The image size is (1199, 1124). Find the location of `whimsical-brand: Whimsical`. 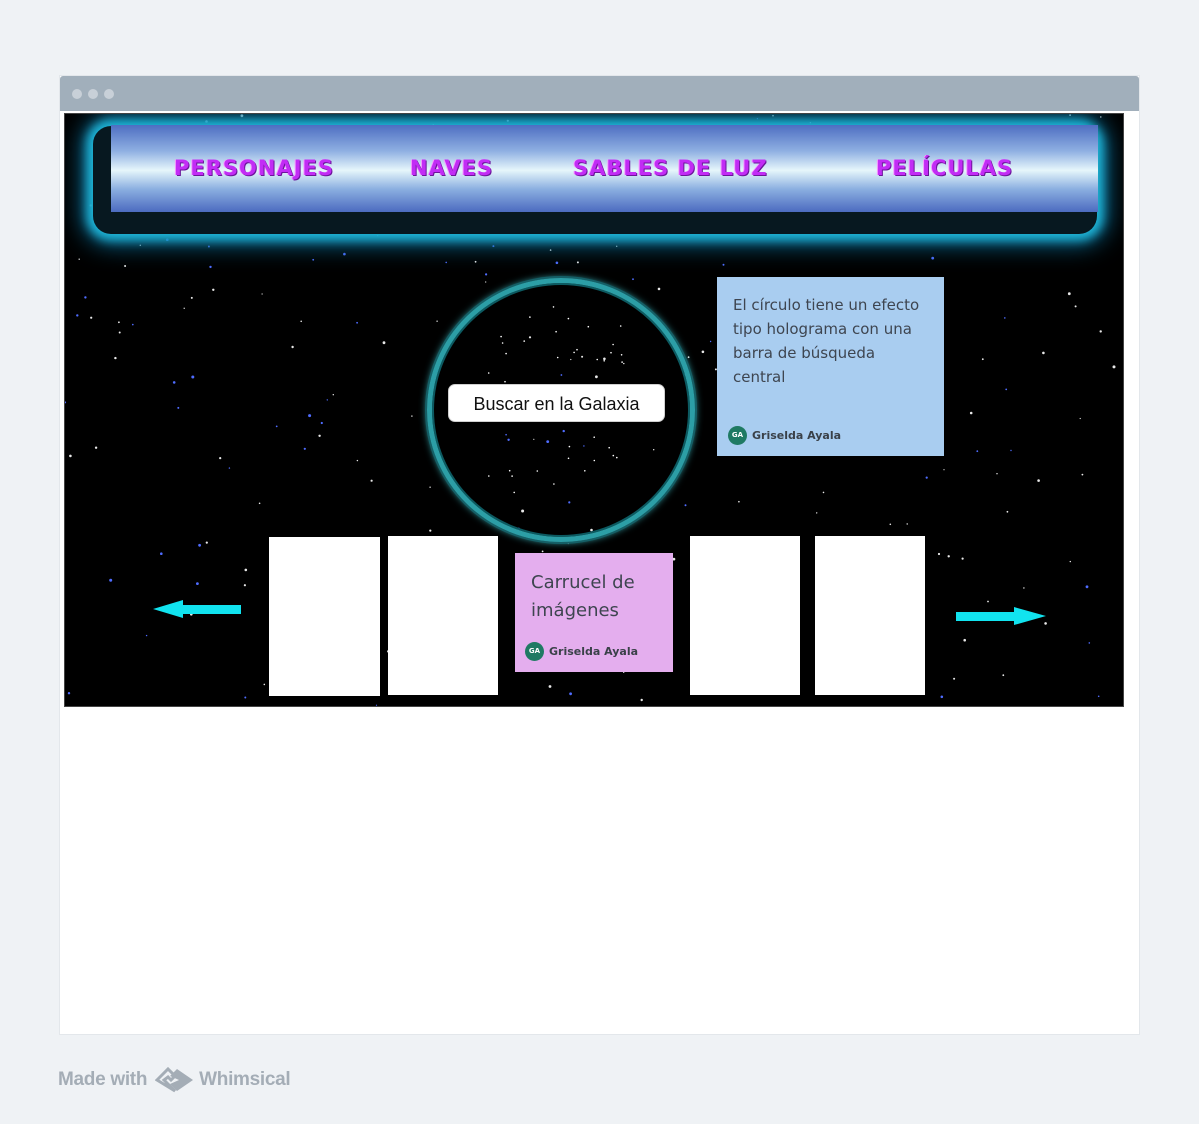

whimsical-brand: Whimsical is located at coordinates (245, 1079).